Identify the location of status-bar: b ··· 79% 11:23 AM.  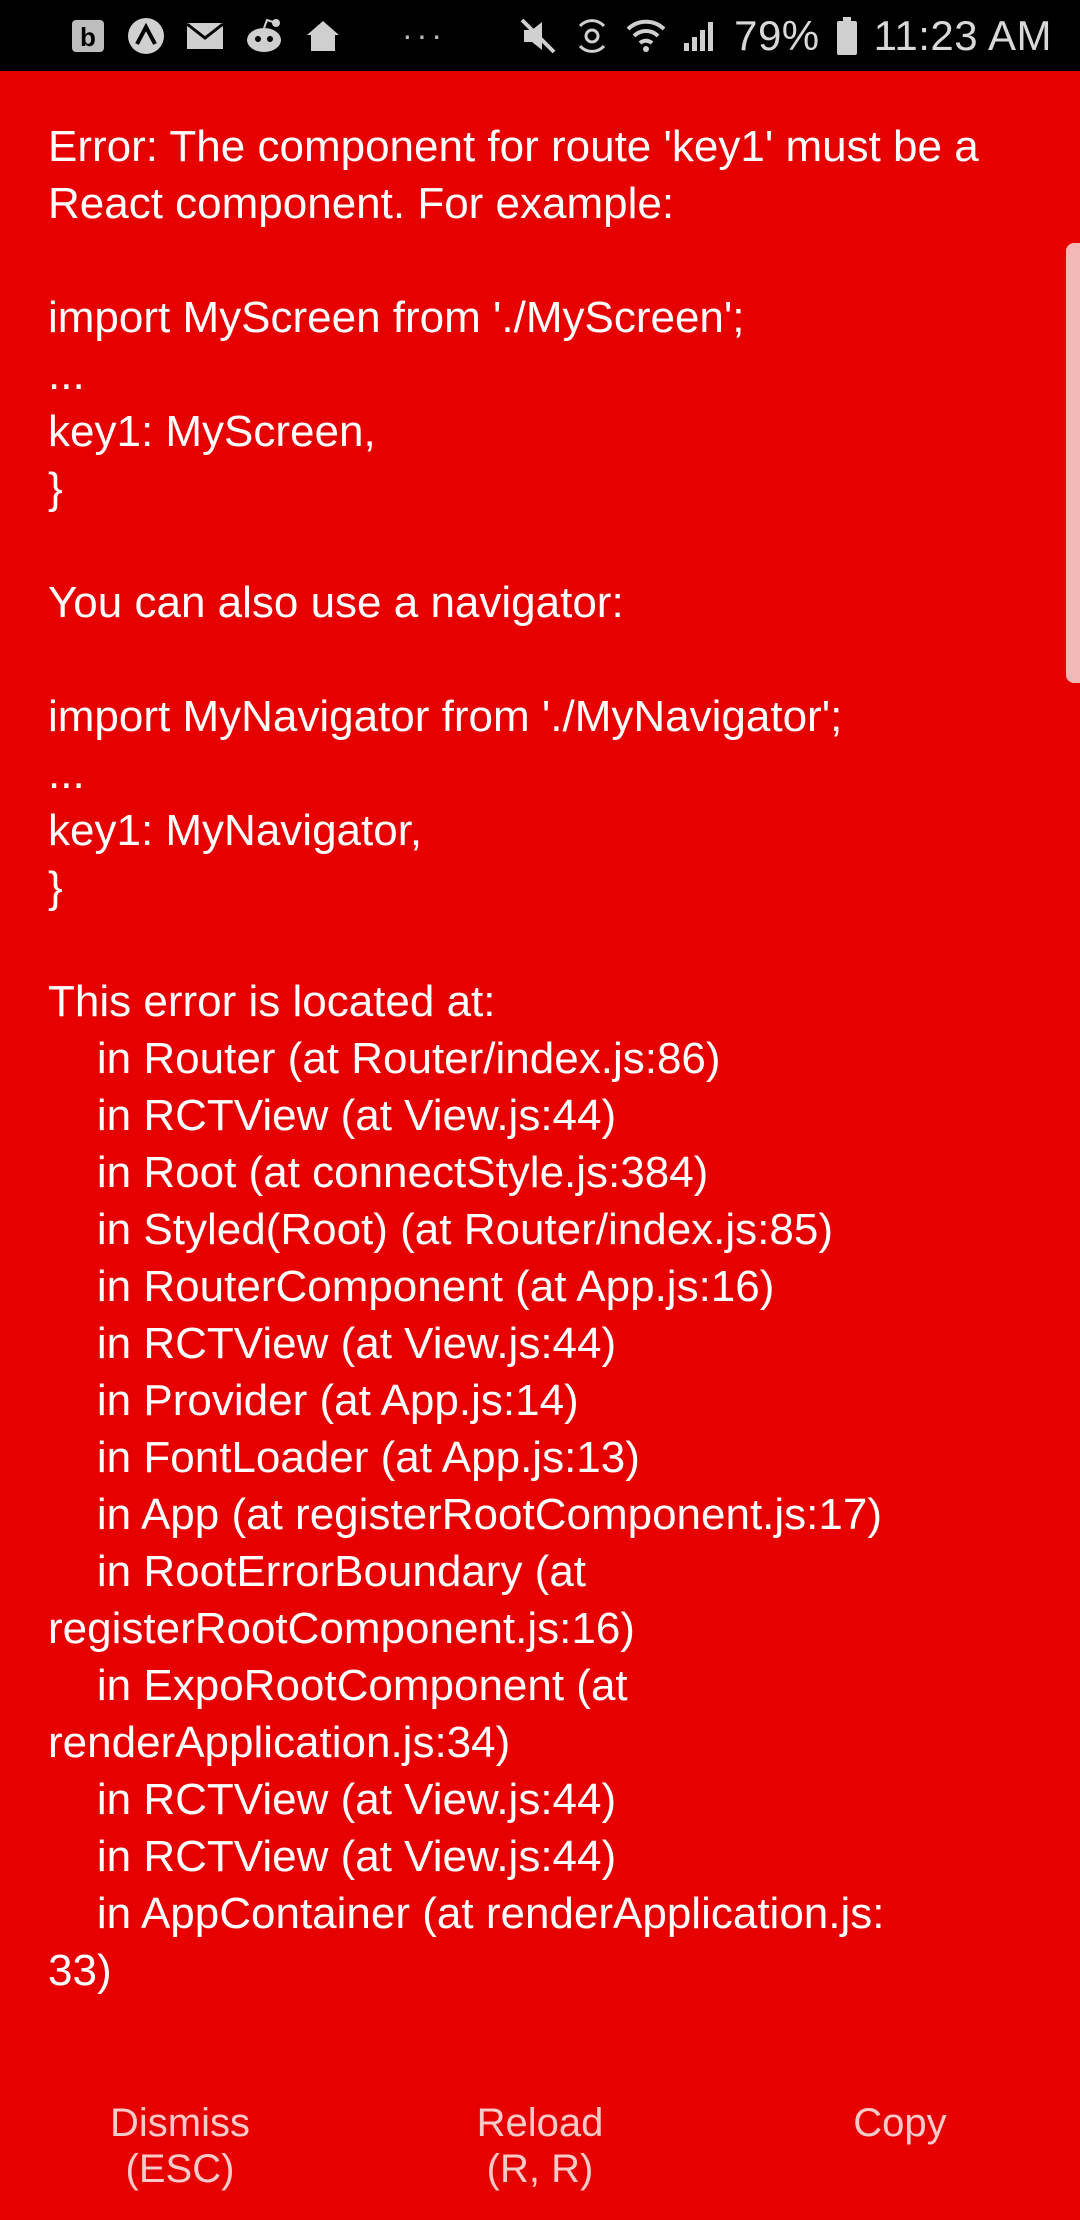
(540, 35).